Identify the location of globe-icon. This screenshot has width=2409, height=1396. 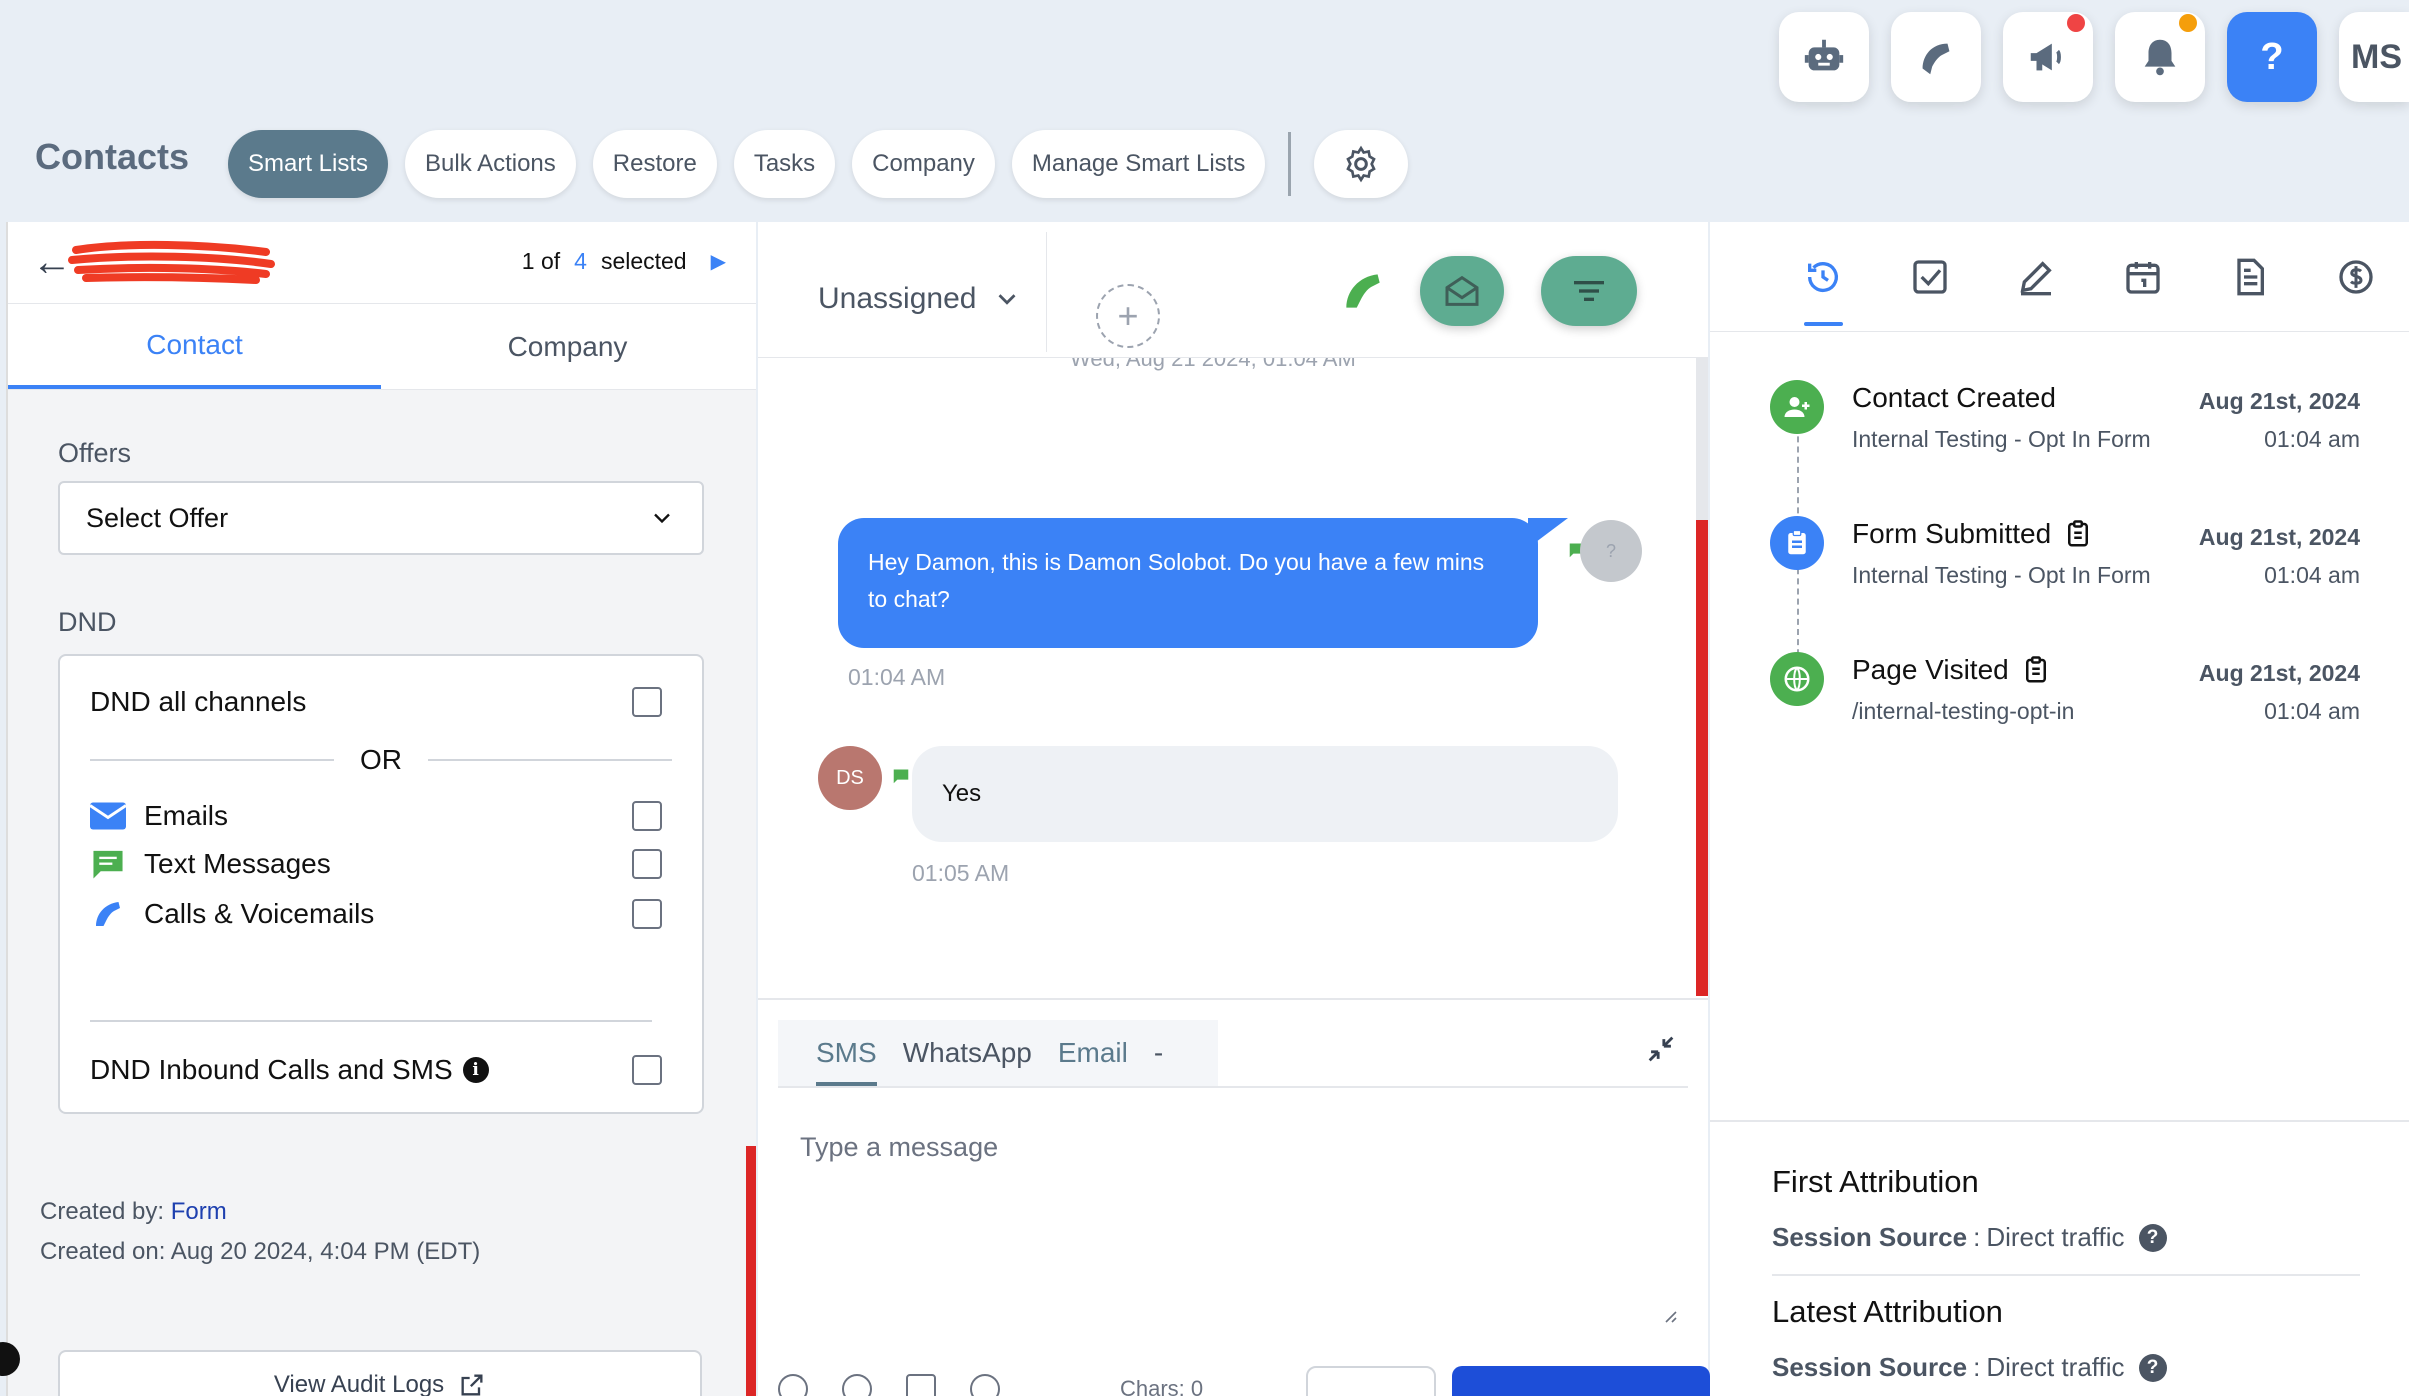
(1797, 679).